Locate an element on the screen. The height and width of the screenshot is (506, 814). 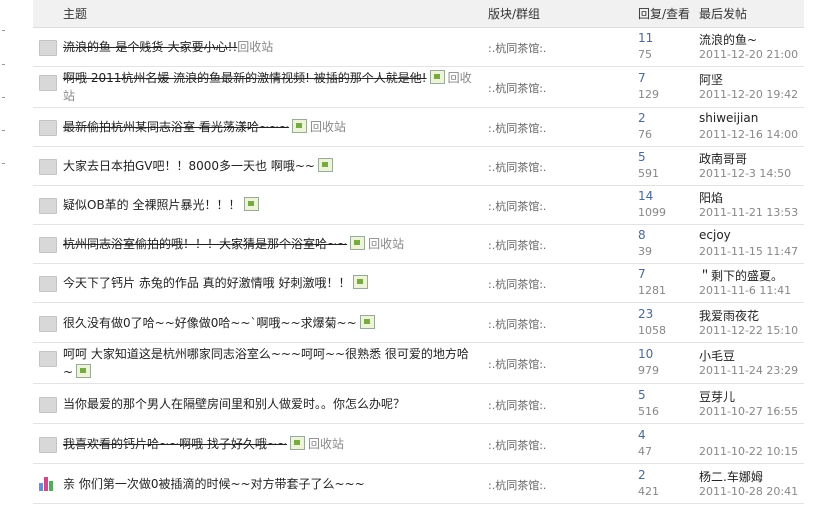
last-post-date: 2011-11-15 11:47 is located at coordinates (748, 251).